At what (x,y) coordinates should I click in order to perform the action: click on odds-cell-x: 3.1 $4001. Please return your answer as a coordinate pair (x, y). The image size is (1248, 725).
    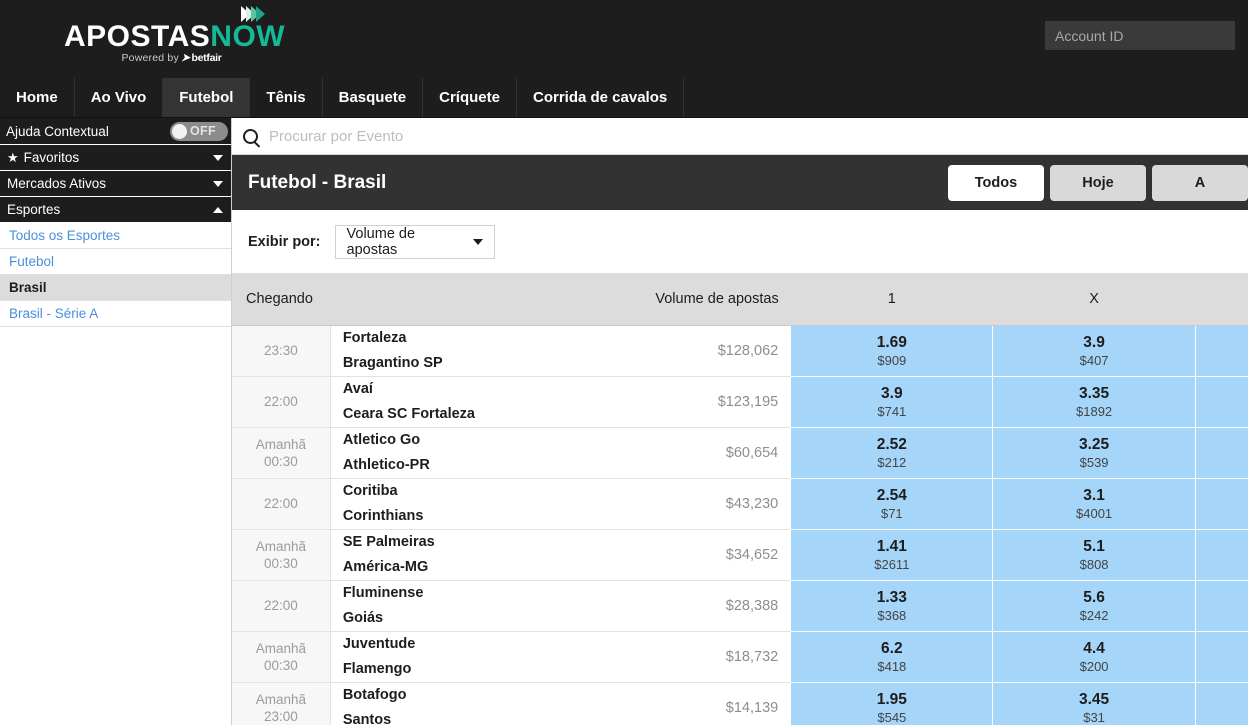
    Looking at the image, I should click on (1094, 504).